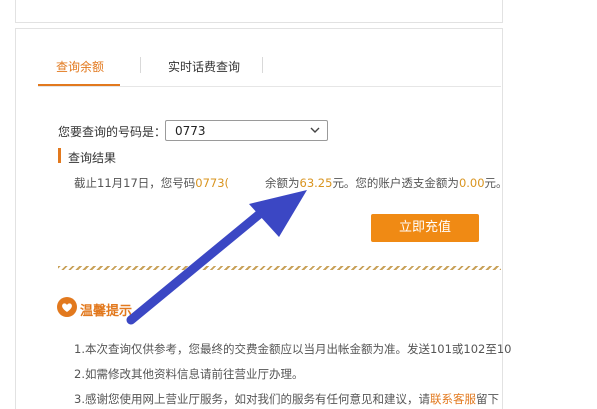 The height and width of the screenshot is (409, 597). I want to click on result-line: 截止11月17日，您号码0773(, so click(151, 183).